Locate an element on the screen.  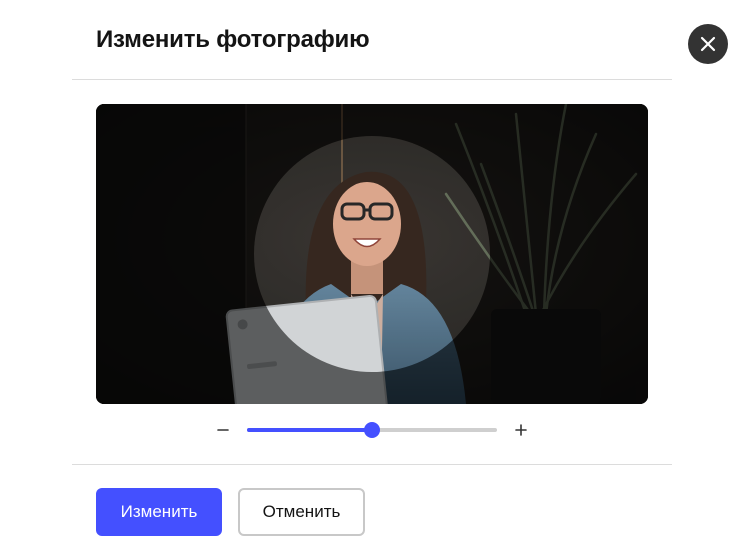
dialog-title: Изменить фотографию is located at coordinates (233, 39).